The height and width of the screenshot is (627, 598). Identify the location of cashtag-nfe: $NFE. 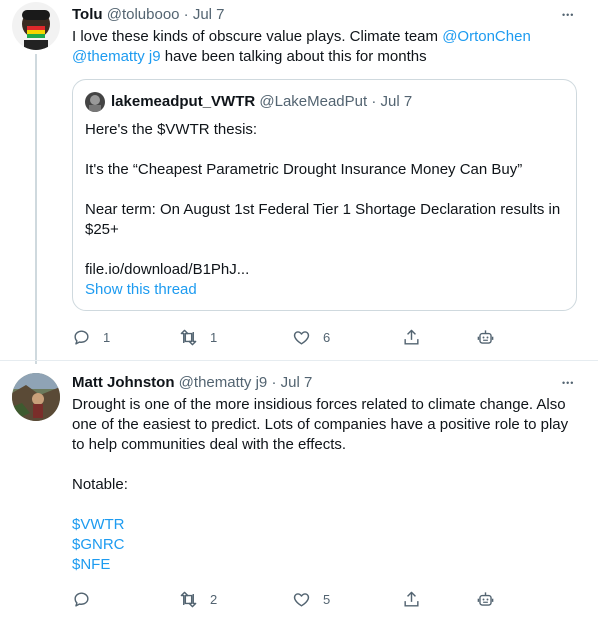
(329, 565).